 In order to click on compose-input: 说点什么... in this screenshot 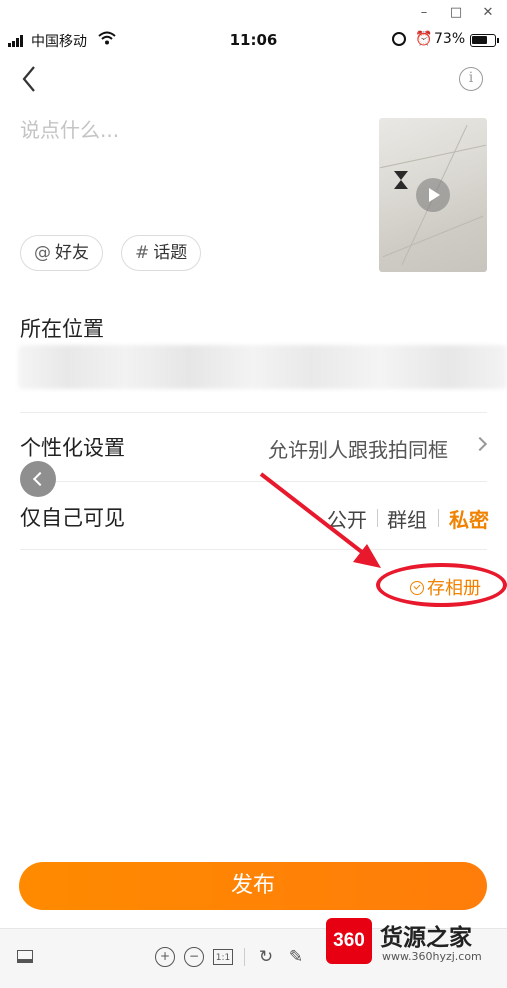, I will do `click(190, 134)`.